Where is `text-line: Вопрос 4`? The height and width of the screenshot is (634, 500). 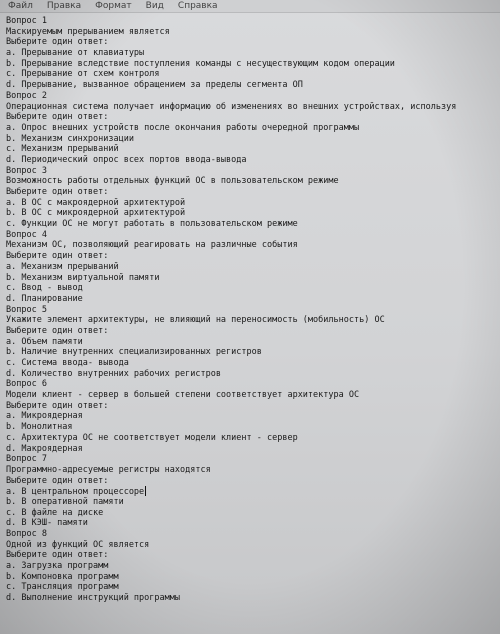 text-line: Вопрос 4 is located at coordinates (253, 235).